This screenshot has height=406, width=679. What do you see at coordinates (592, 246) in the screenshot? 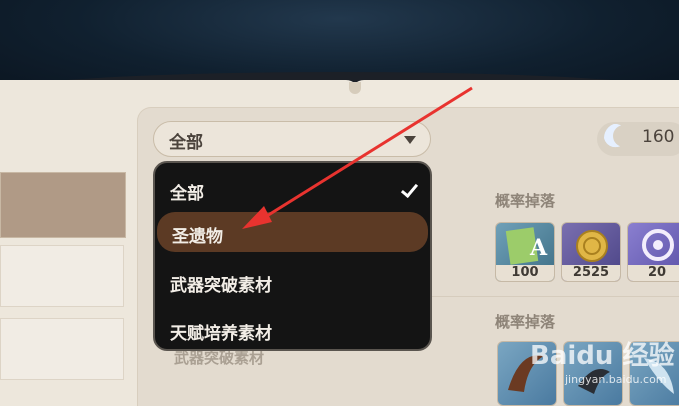
I see `mora-coin-icon` at bounding box center [592, 246].